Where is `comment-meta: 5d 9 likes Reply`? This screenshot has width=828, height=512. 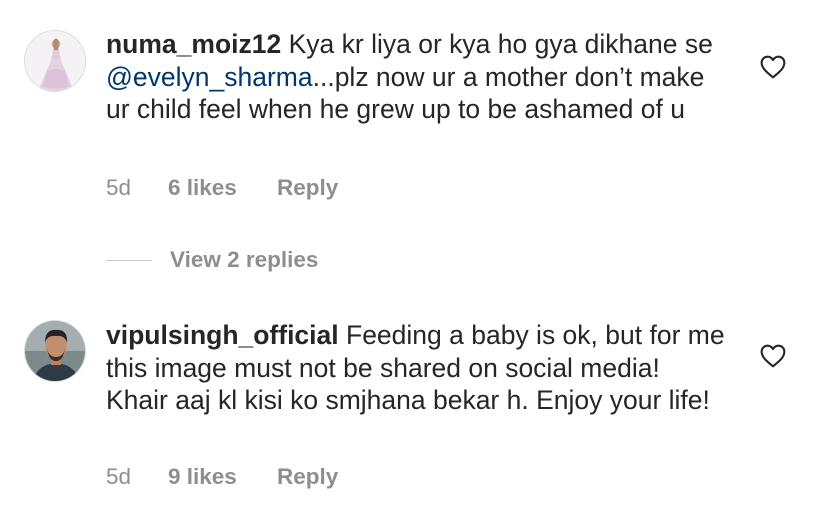 comment-meta: 5d 9 likes Reply is located at coordinates (222, 477).